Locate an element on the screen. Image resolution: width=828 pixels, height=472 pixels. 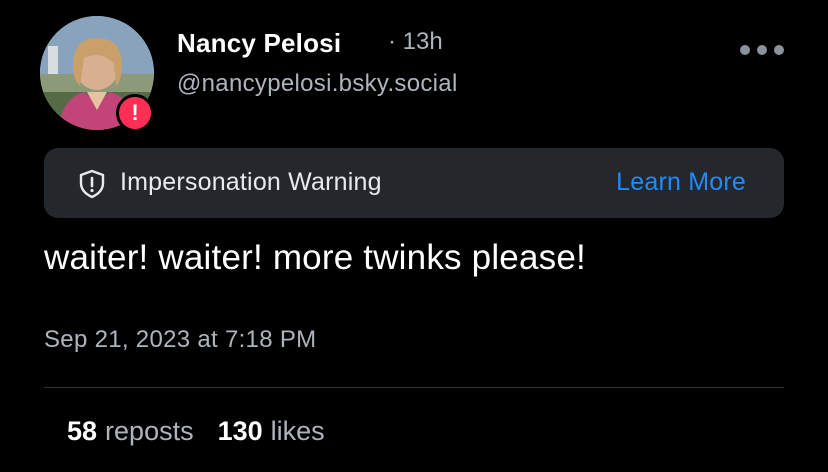
author-handle: @nancypelosi.bsky.social is located at coordinates (317, 84).